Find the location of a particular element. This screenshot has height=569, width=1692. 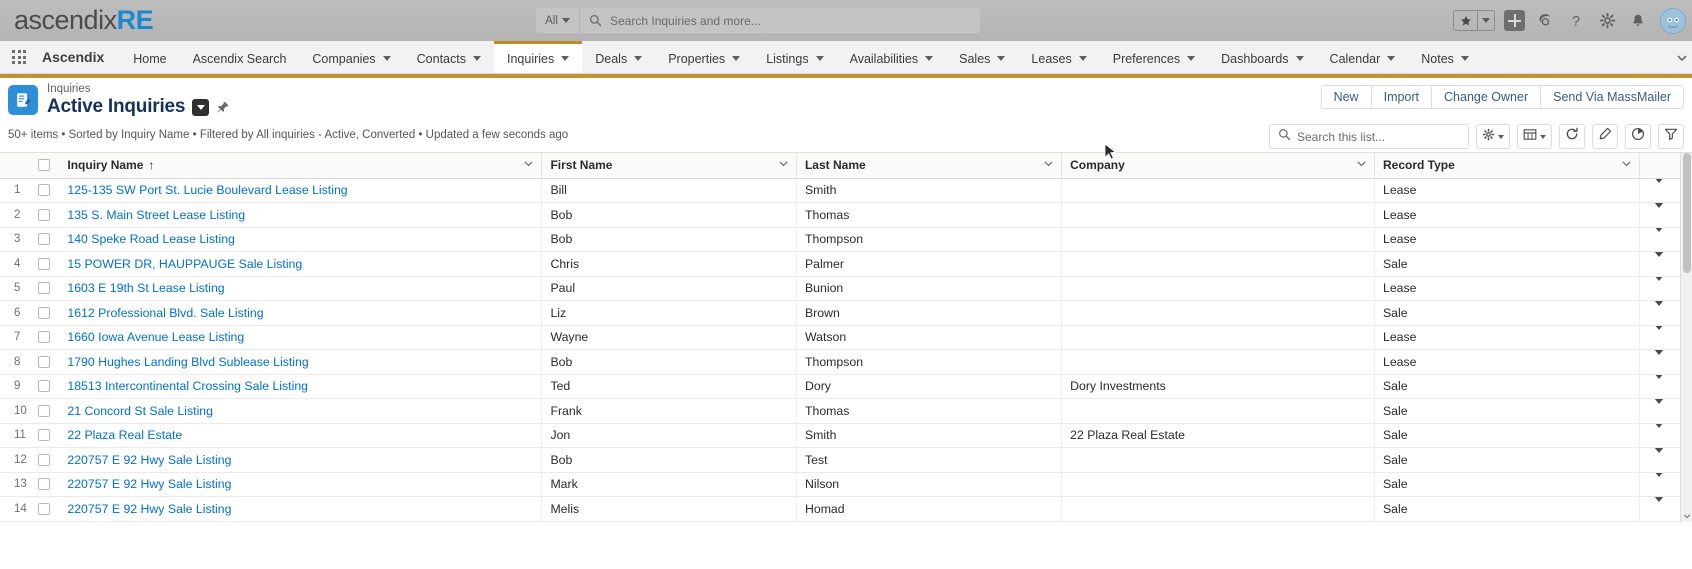

list-view-caret-icon is located at coordinates (201, 107).